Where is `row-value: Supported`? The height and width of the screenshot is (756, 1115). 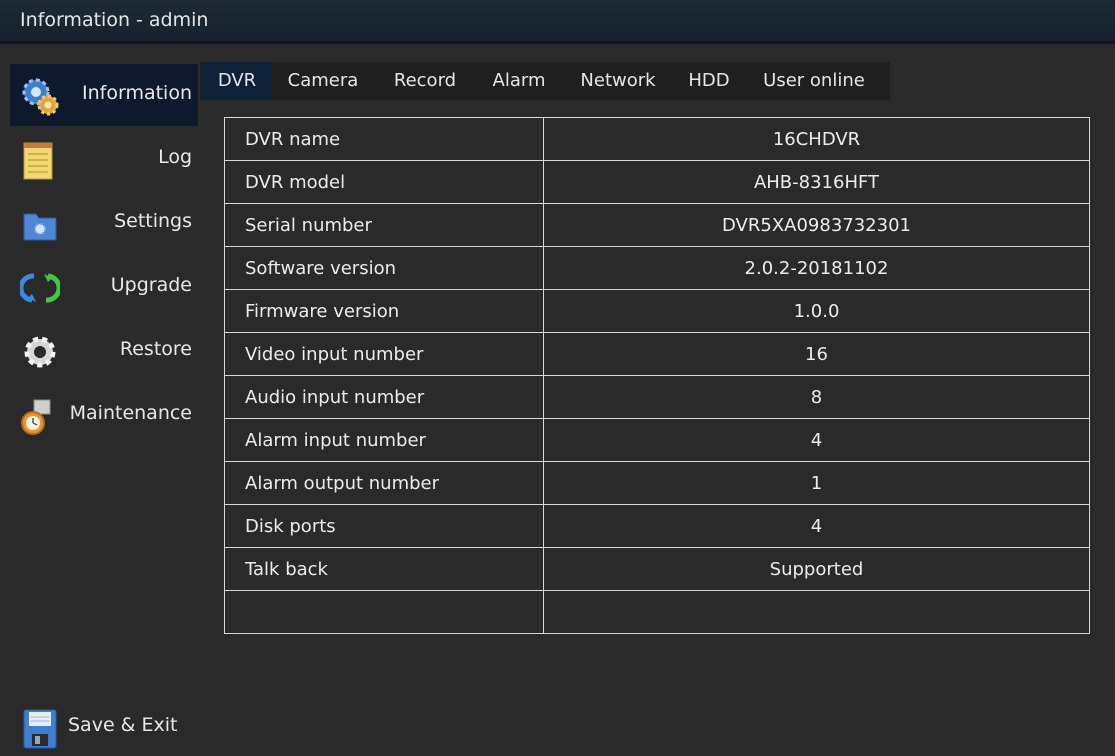
row-value: Supported is located at coordinates (816, 569).